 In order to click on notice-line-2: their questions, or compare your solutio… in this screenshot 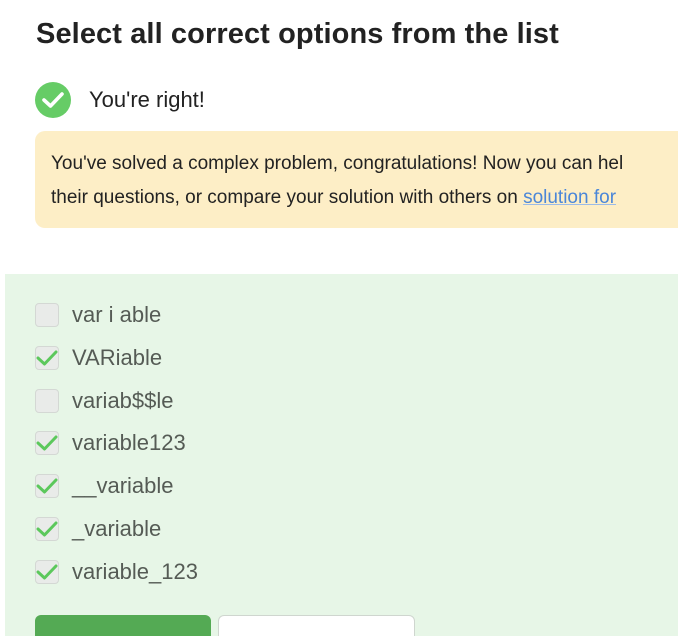, I will do `click(364, 198)`.